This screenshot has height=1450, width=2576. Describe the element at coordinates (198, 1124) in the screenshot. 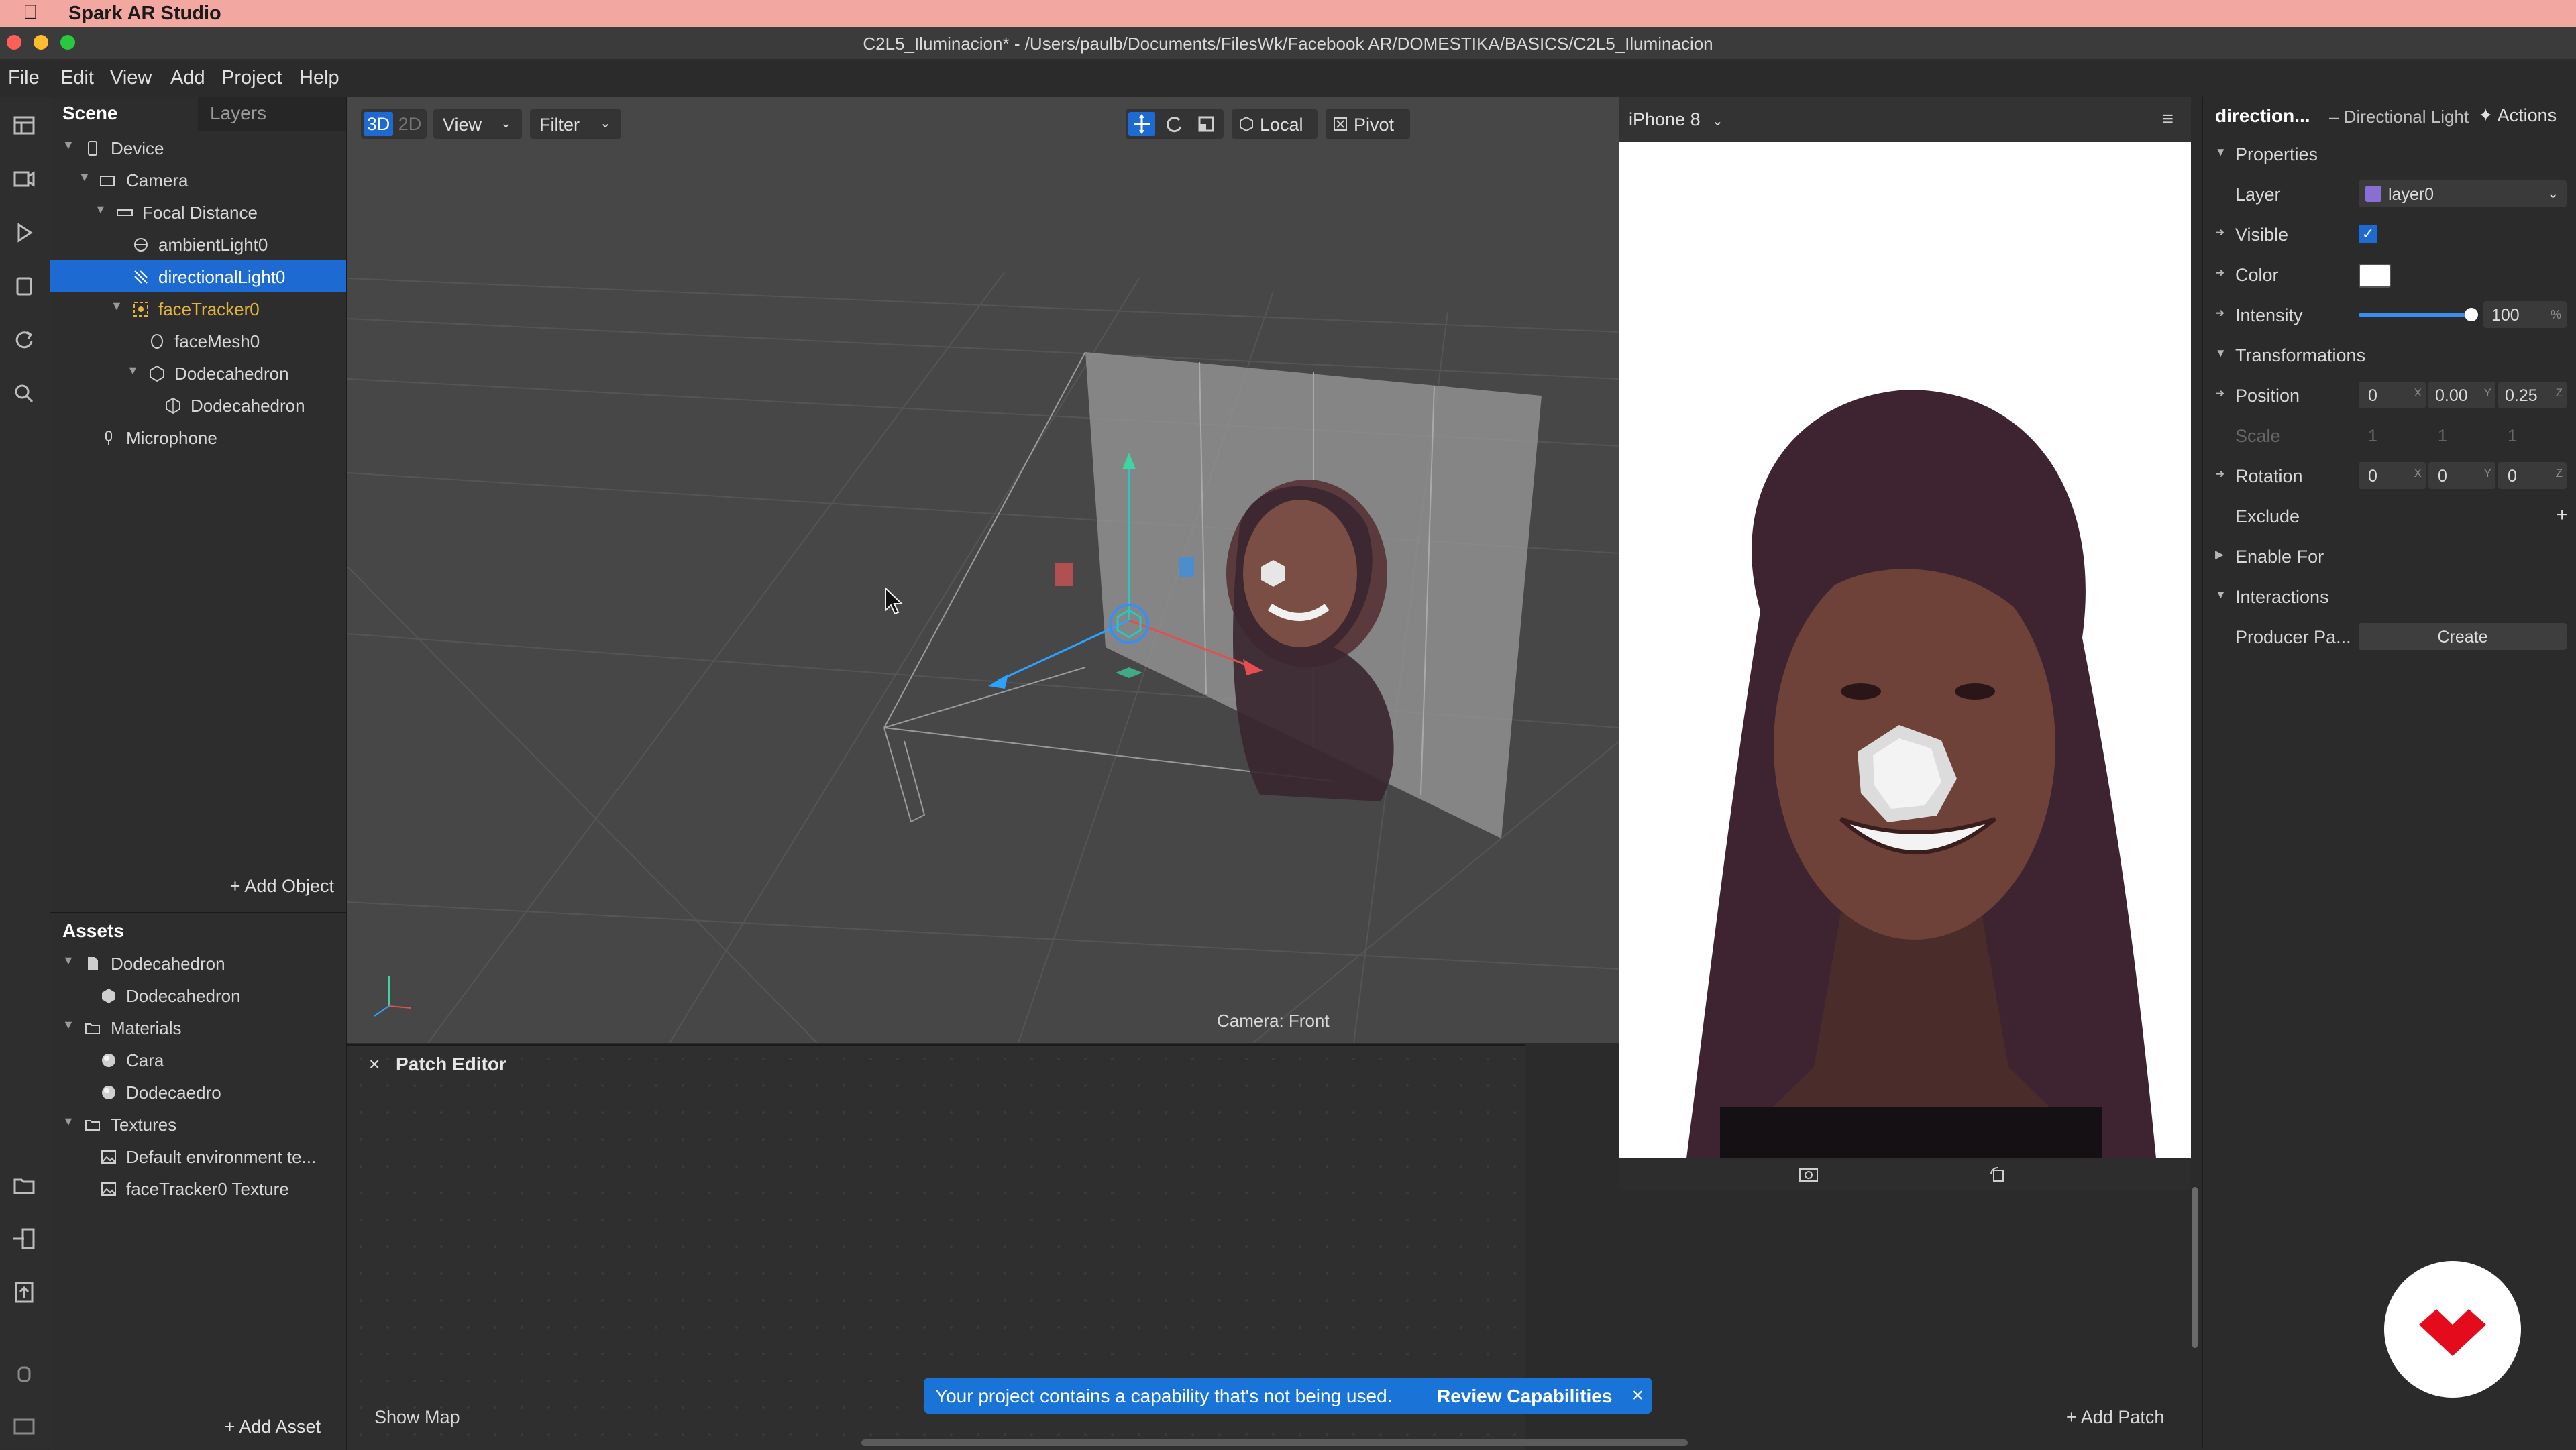

I see `asset-item-textures: ▼ Textures` at that location.